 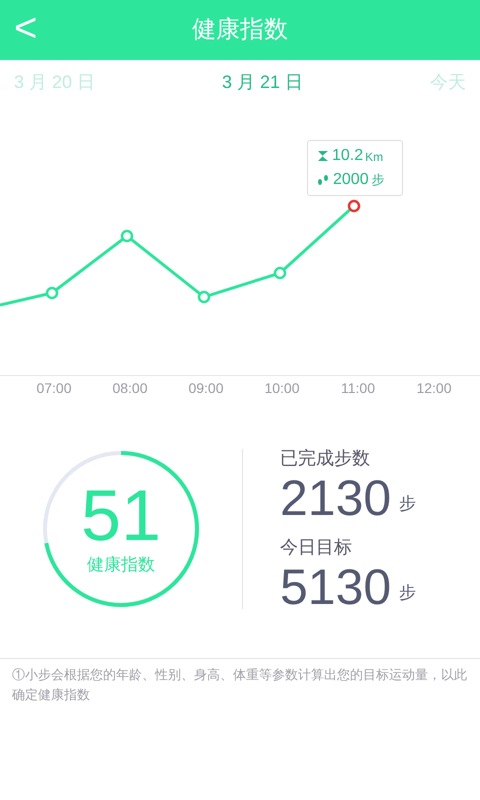 What do you see at coordinates (336, 587) in the screenshot?
I see `stat-value: 5130` at bounding box center [336, 587].